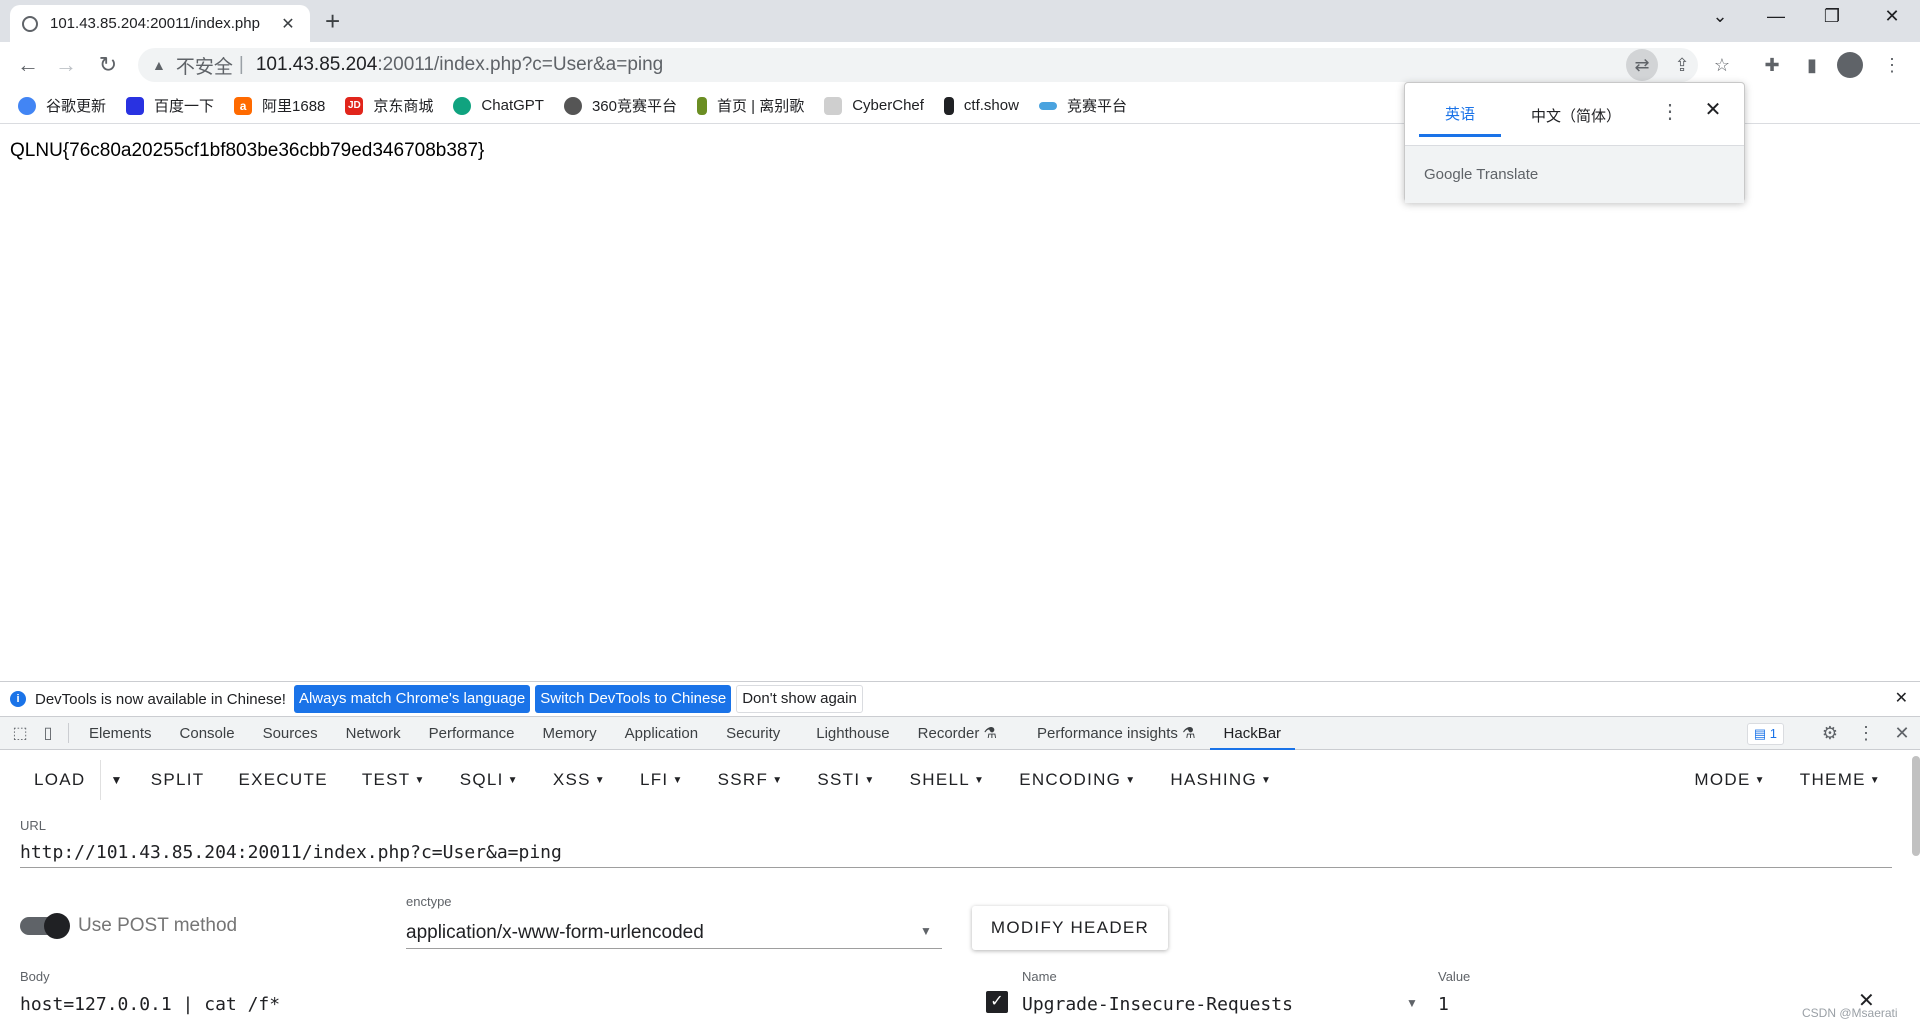 This screenshot has width=1920, height=1028. Describe the element at coordinates (472, 733) in the screenshot. I see `tab-performance: Performance` at that location.